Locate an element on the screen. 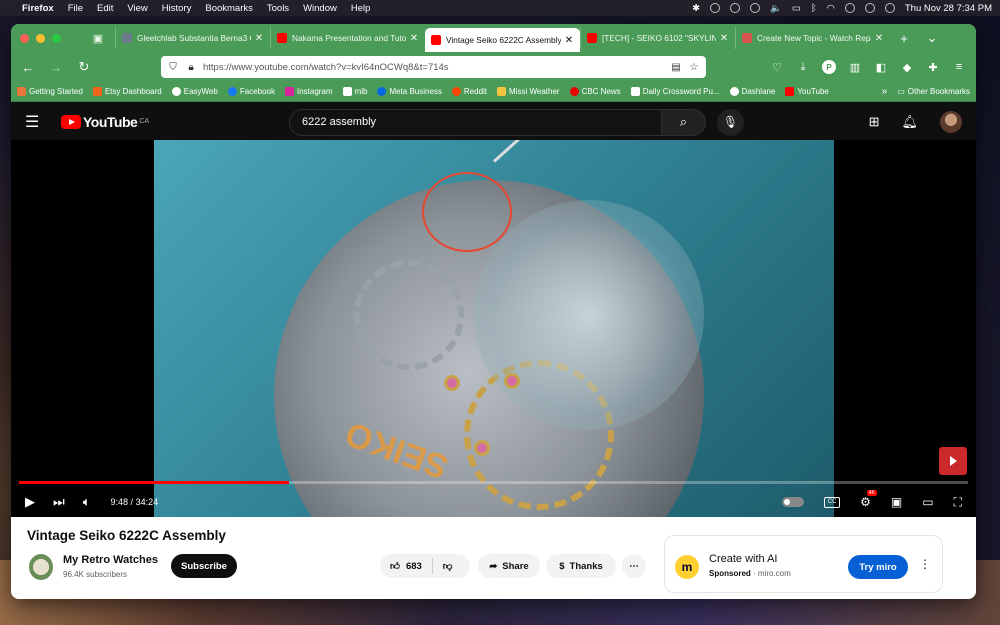  bookmark-item: Missi Weather is located at coordinates (528, 91).